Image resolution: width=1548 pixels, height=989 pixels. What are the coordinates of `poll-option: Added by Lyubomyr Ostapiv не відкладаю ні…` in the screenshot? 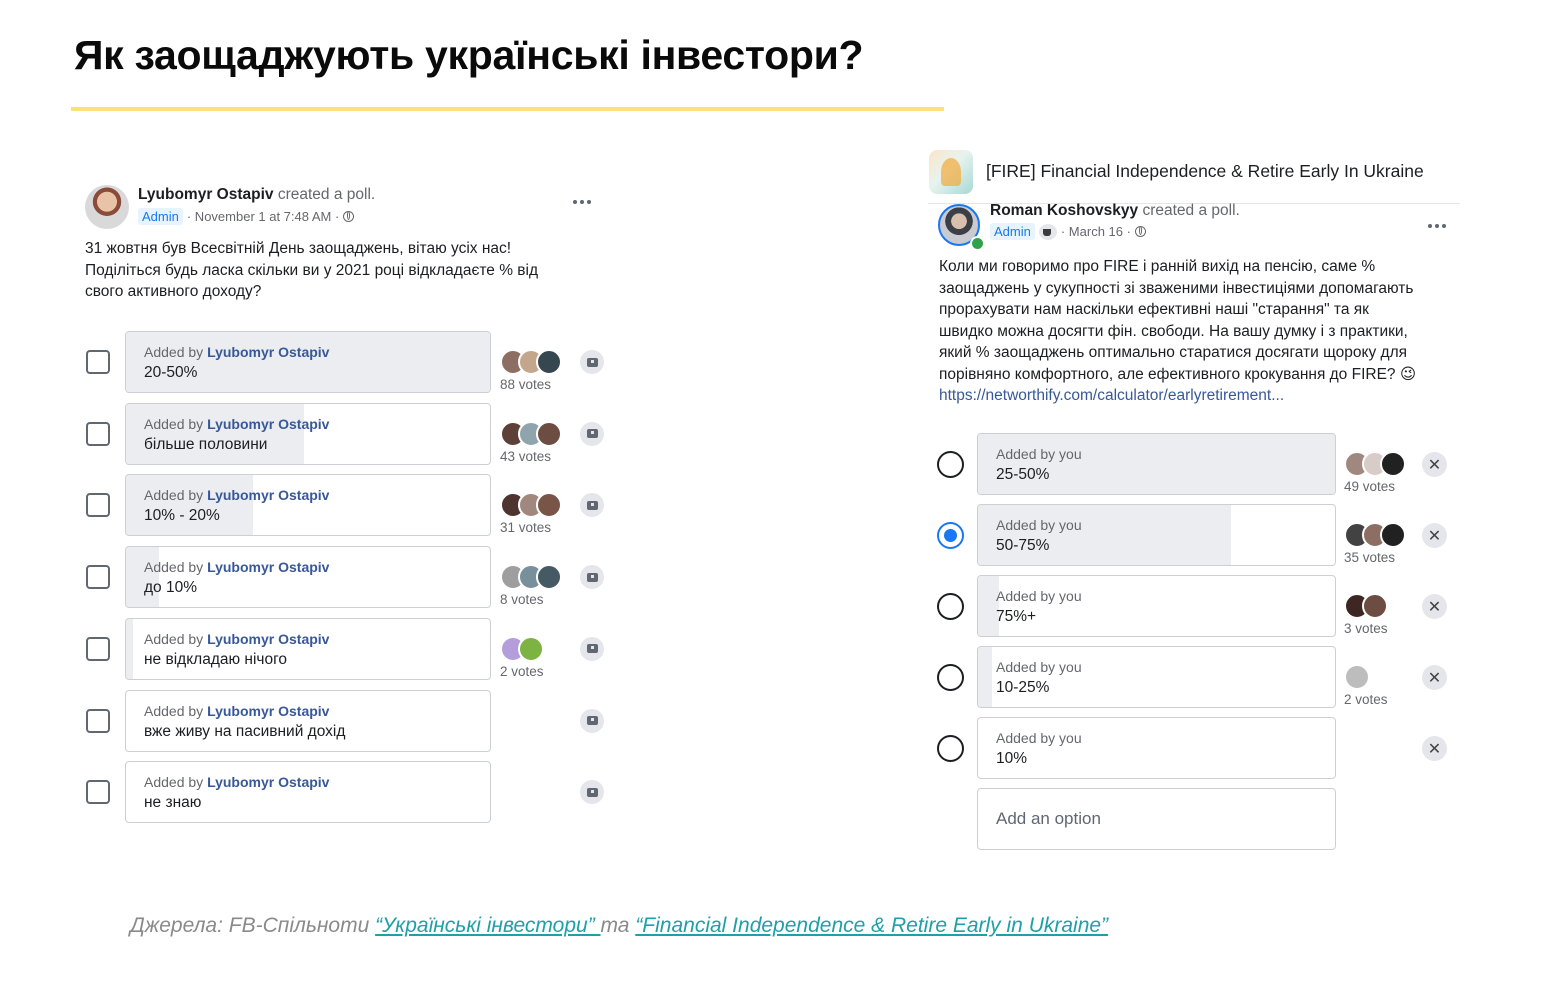 It's located at (308, 648).